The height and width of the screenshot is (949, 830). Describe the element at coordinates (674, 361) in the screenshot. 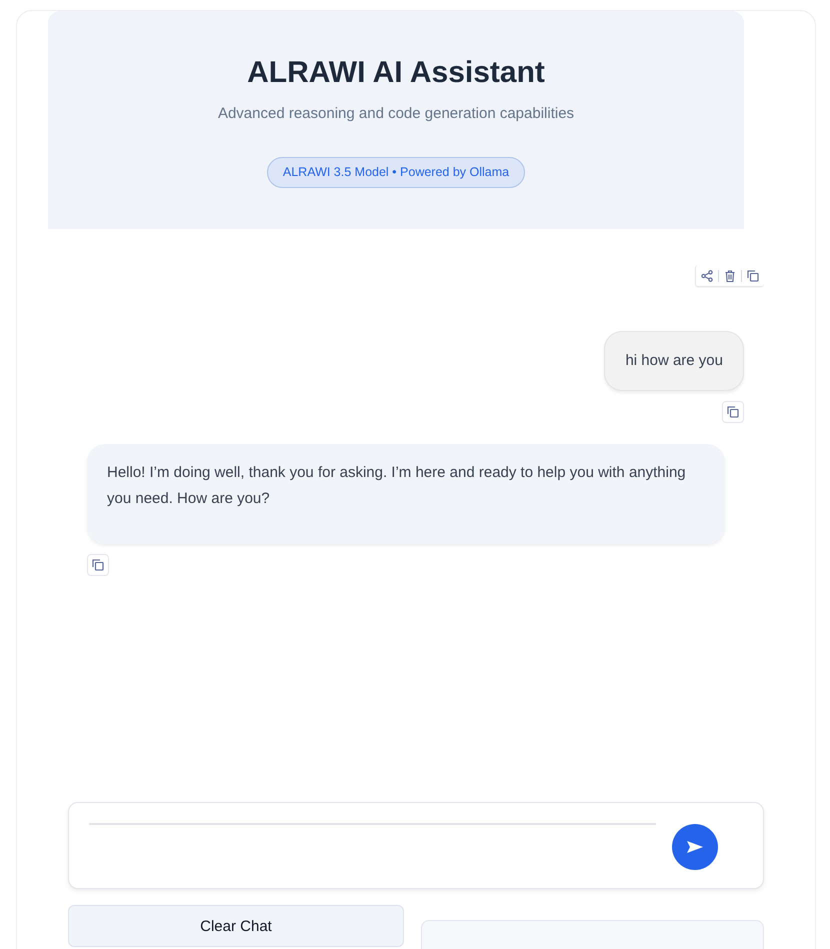

I see `user-message: hi how are you` at that location.